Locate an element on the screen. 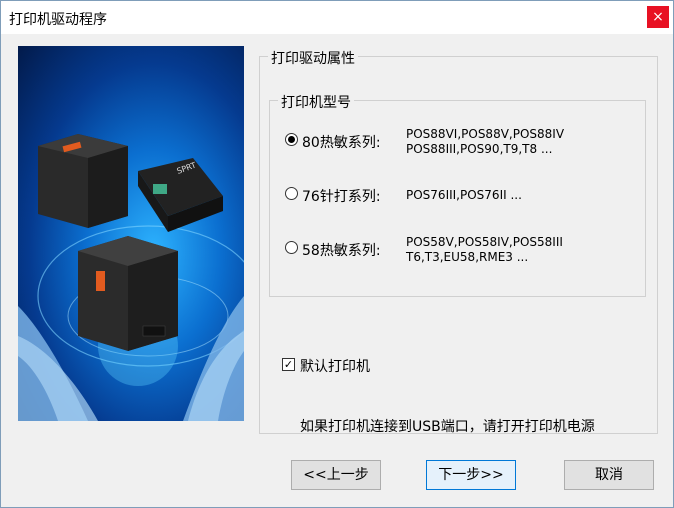 This screenshot has width=674, height=508. default-printer-label: 默认打印机 is located at coordinates (335, 367).